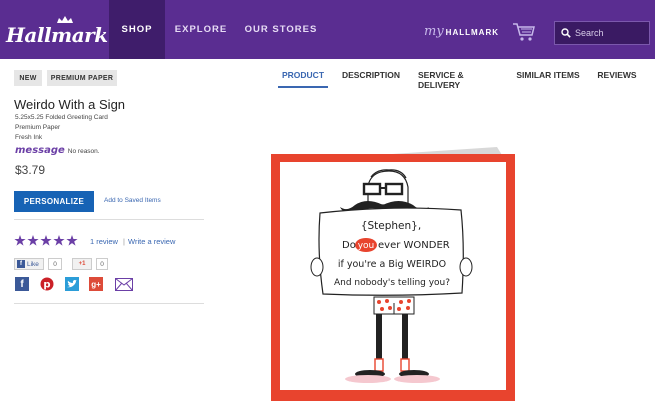 This screenshot has width=655, height=417. What do you see at coordinates (524, 32) in the screenshot?
I see `cart-icon` at bounding box center [524, 32].